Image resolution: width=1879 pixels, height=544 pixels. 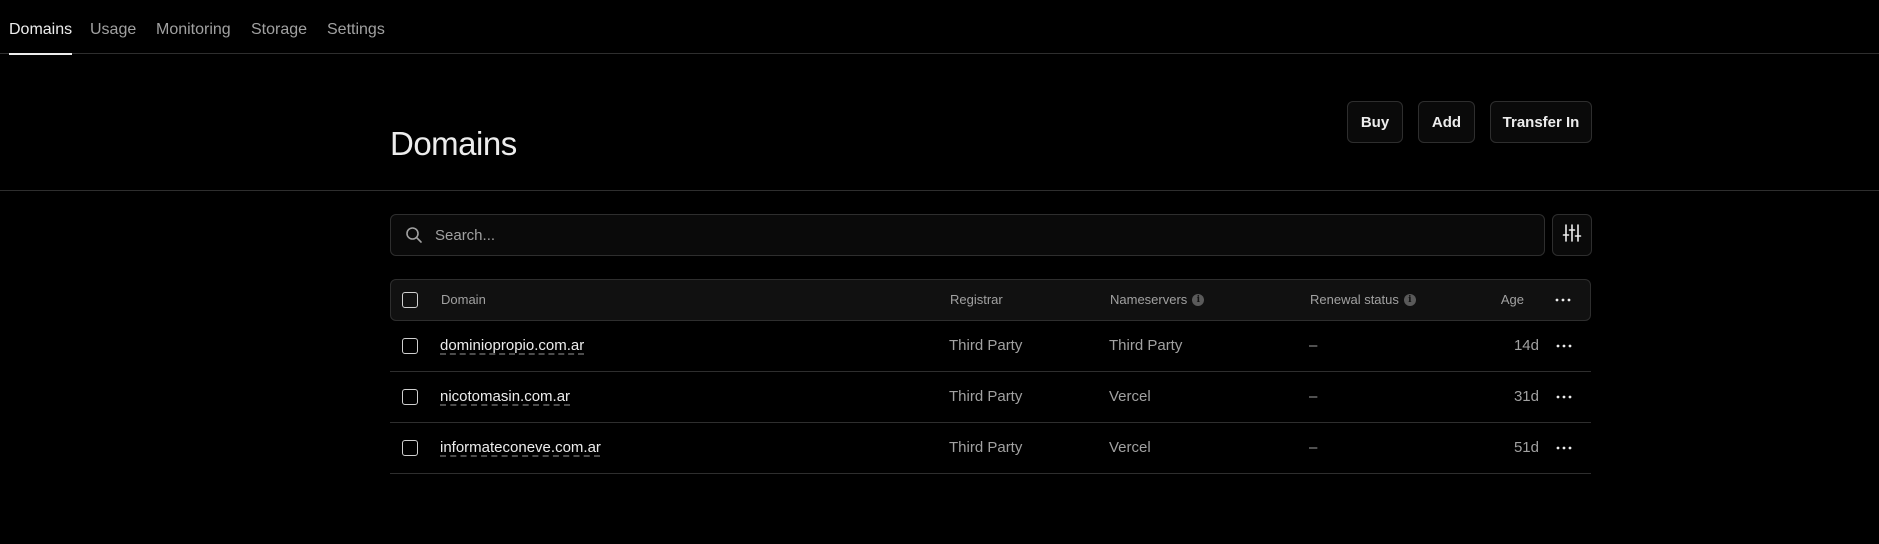 What do you see at coordinates (414, 235) in the screenshot?
I see `search-icon` at bounding box center [414, 235].